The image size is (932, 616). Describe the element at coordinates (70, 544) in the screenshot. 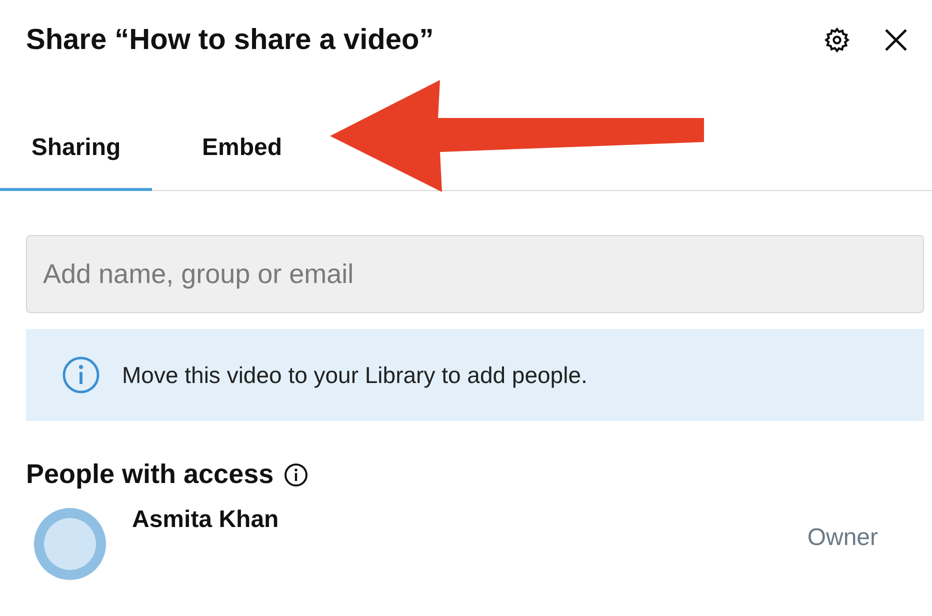

I see `avatar` at that location.